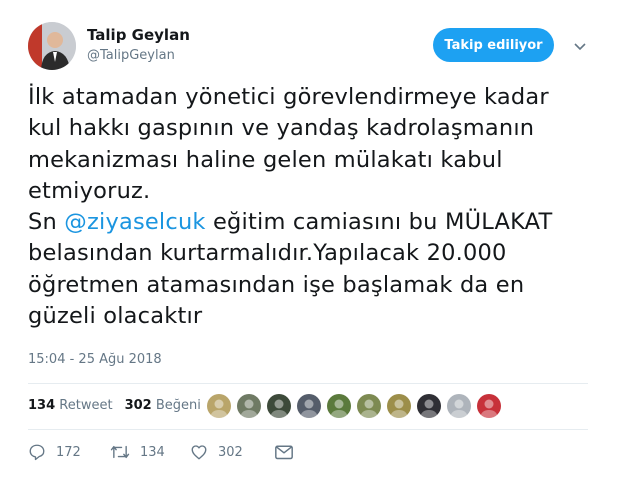 The width and height of the screenshot is (625, 492). I want to click on tweet-line: öğretmen atamasından işe başlamak da en, so click(276, 284).